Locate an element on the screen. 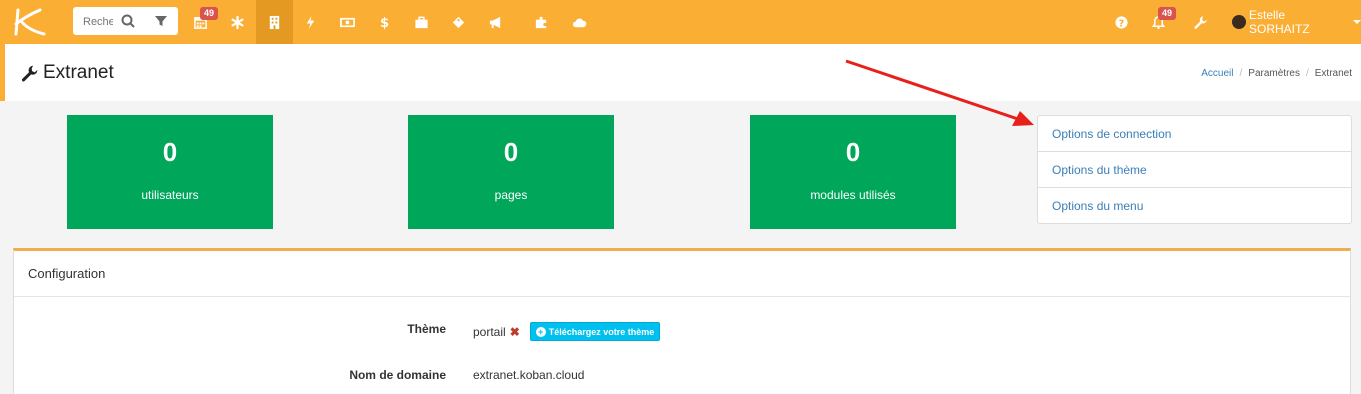 The image size is (1361, 394). asterisk-icon is located at coordinates (237, 22).